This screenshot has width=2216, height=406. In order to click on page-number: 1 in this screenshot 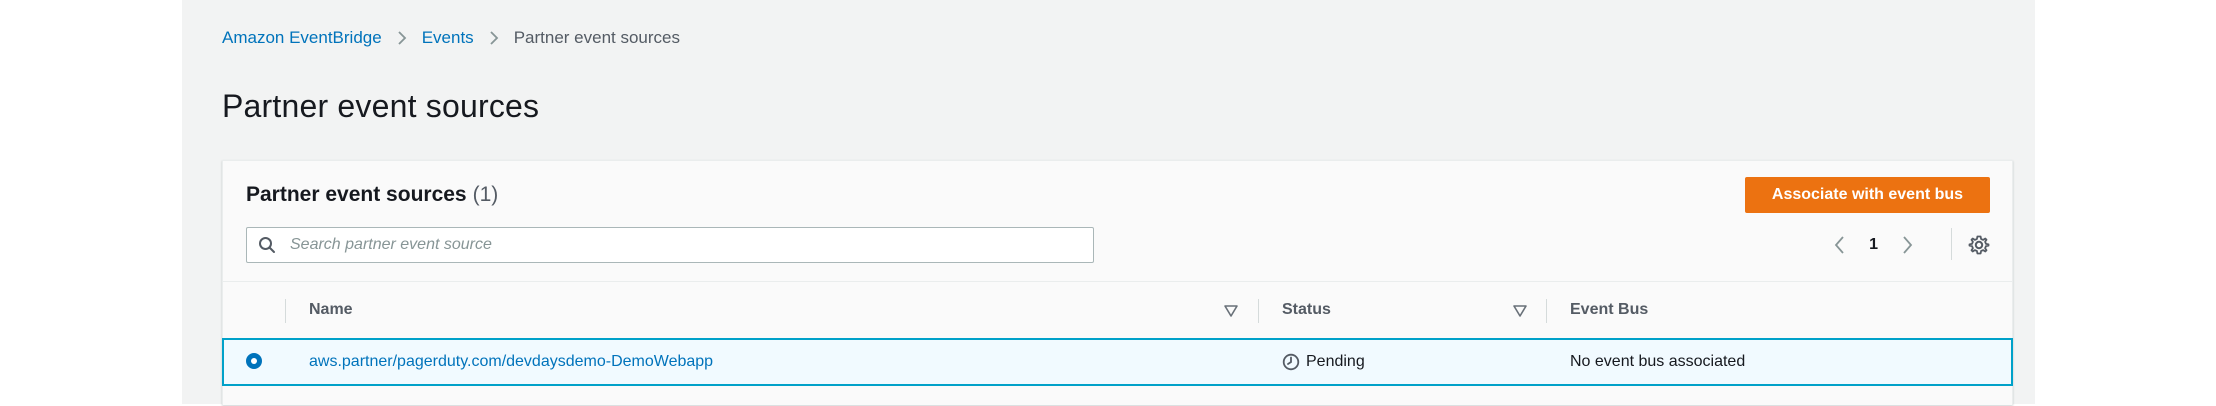, I will do `click(1873, 245)`.